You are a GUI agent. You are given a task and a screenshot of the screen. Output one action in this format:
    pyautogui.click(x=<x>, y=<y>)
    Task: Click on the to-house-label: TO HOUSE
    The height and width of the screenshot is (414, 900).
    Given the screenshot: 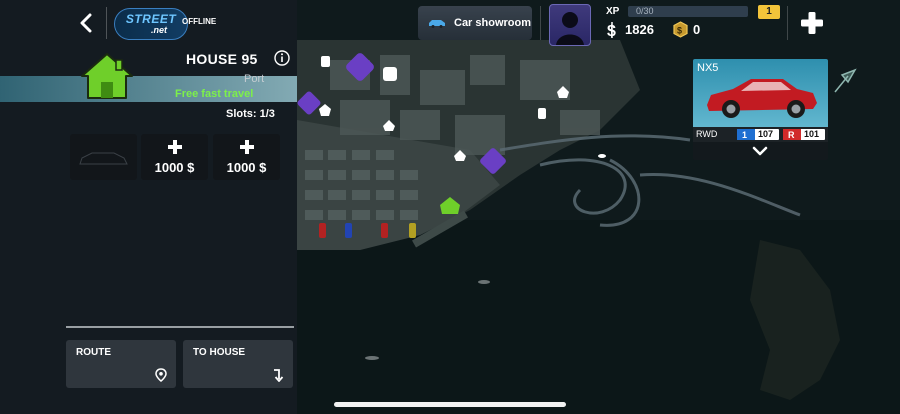 What is the action you would take?
    pyautogui.click(x=219, y=352)
    